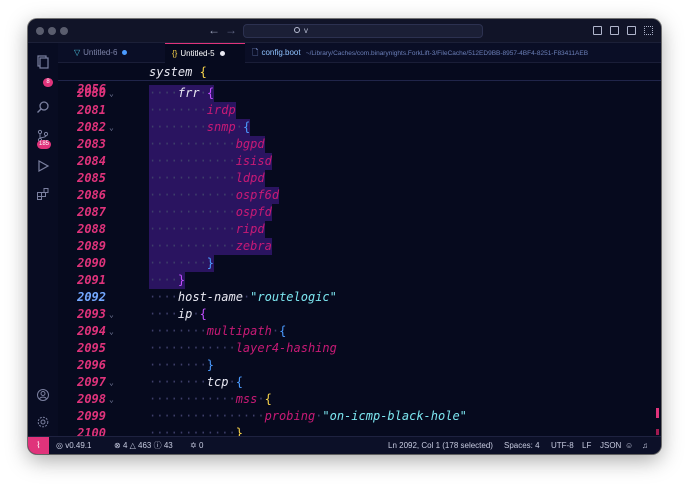 The height and width of the screenshot is (491, 690). What do you see at coordinates (290, 416) in the screenshot?
I see `token-keyword: probing` at bounding box center [290, 416].